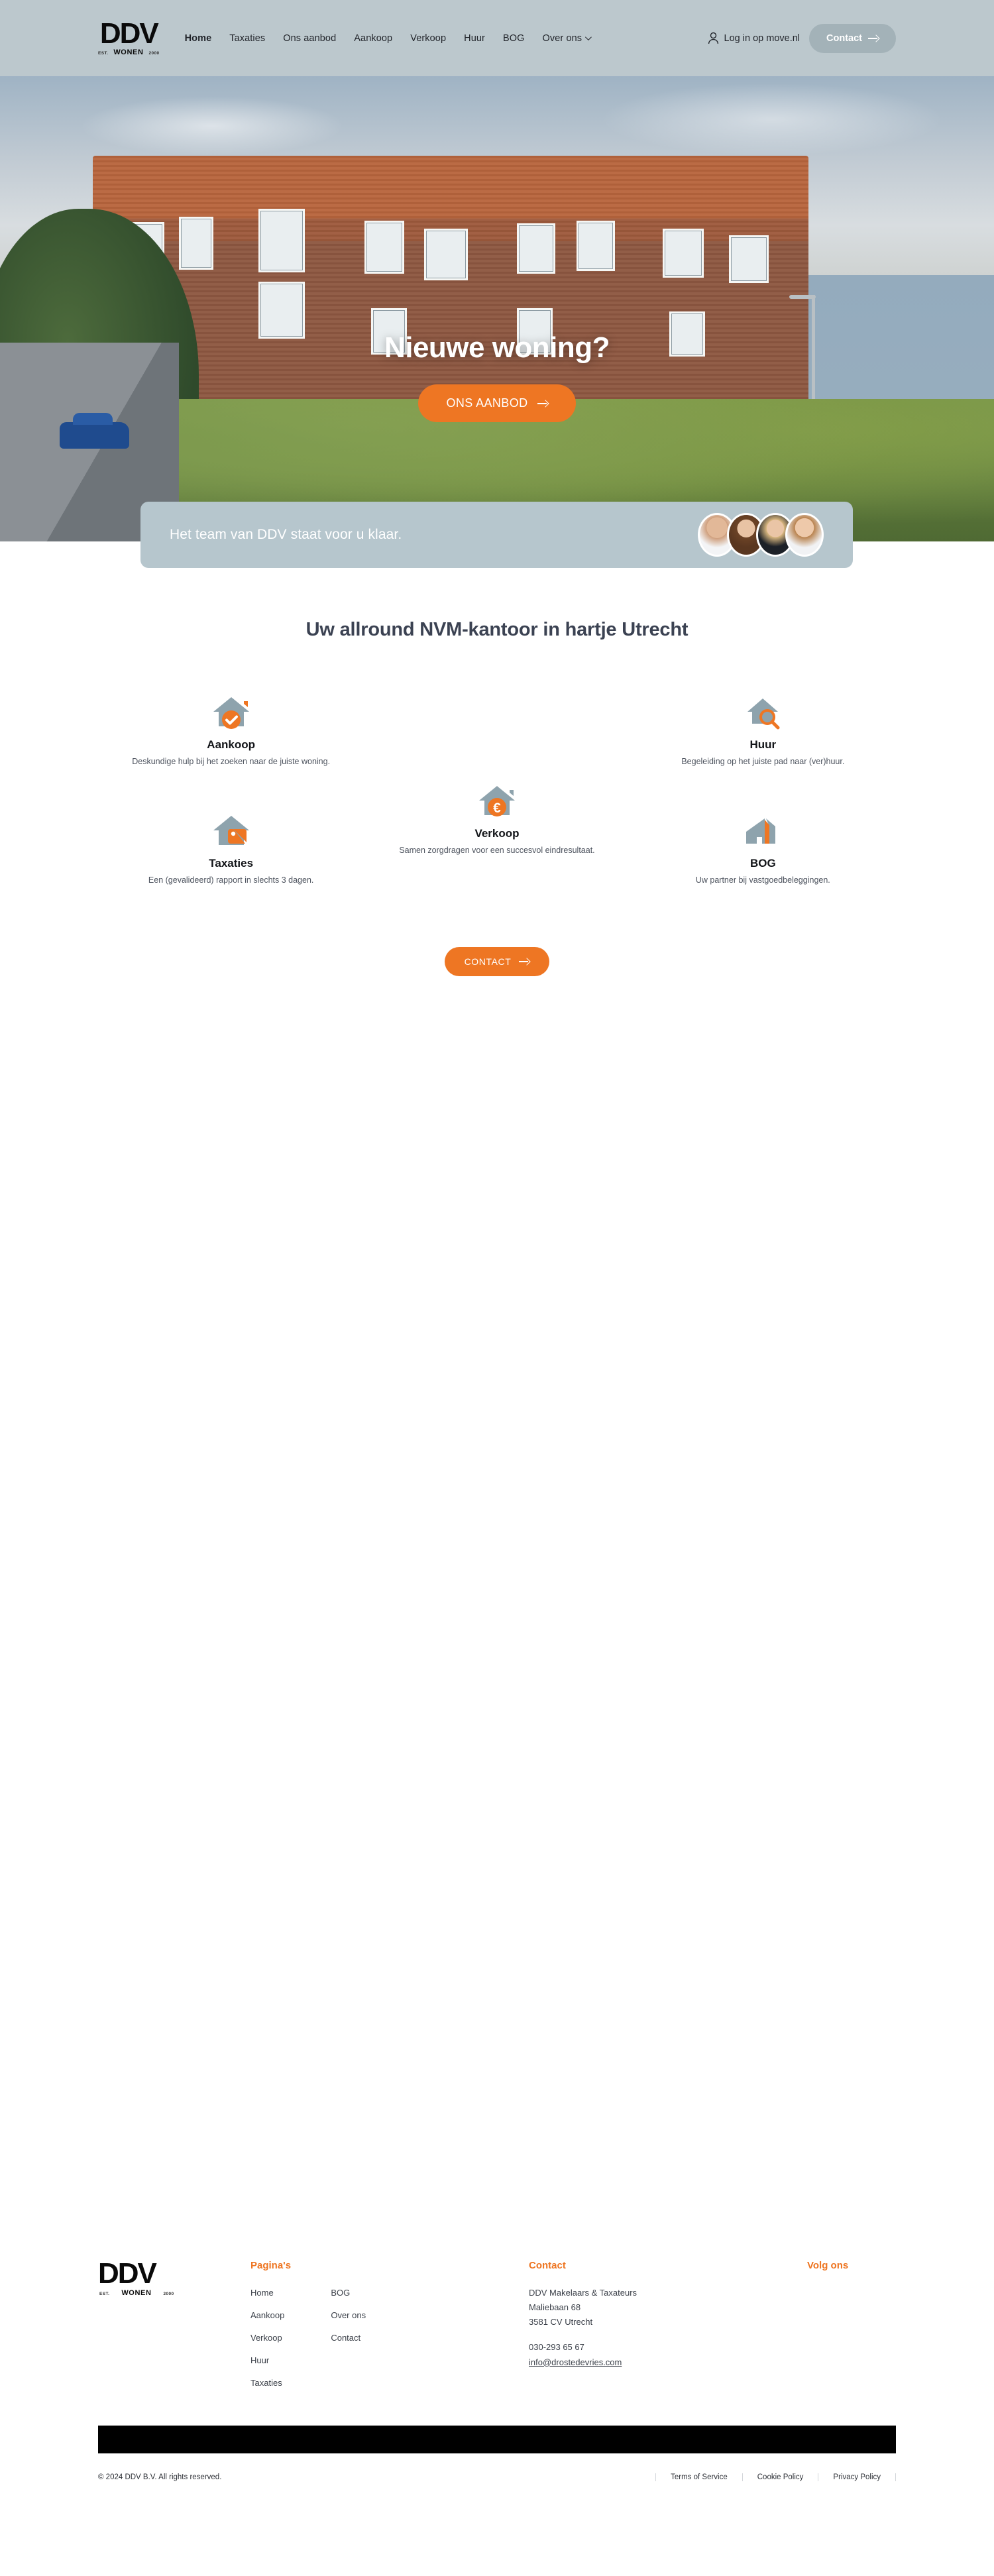 The width and height of the screenshot is (994, 2576). What do you see at coordinates (562, 38) in the screenshot?
I see `nav-item-over-ons-label: Over ons` at bounding box center [562, 38].